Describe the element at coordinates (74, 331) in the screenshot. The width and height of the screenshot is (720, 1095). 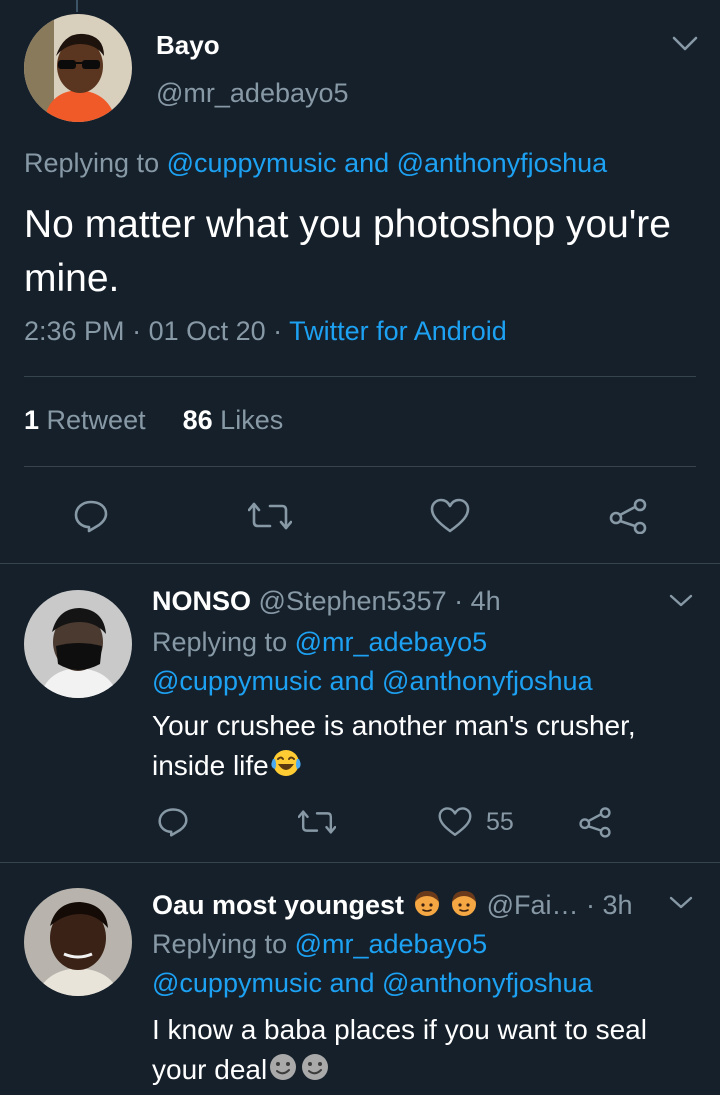
I see `tweet-time: 2:36 PM` at that location.